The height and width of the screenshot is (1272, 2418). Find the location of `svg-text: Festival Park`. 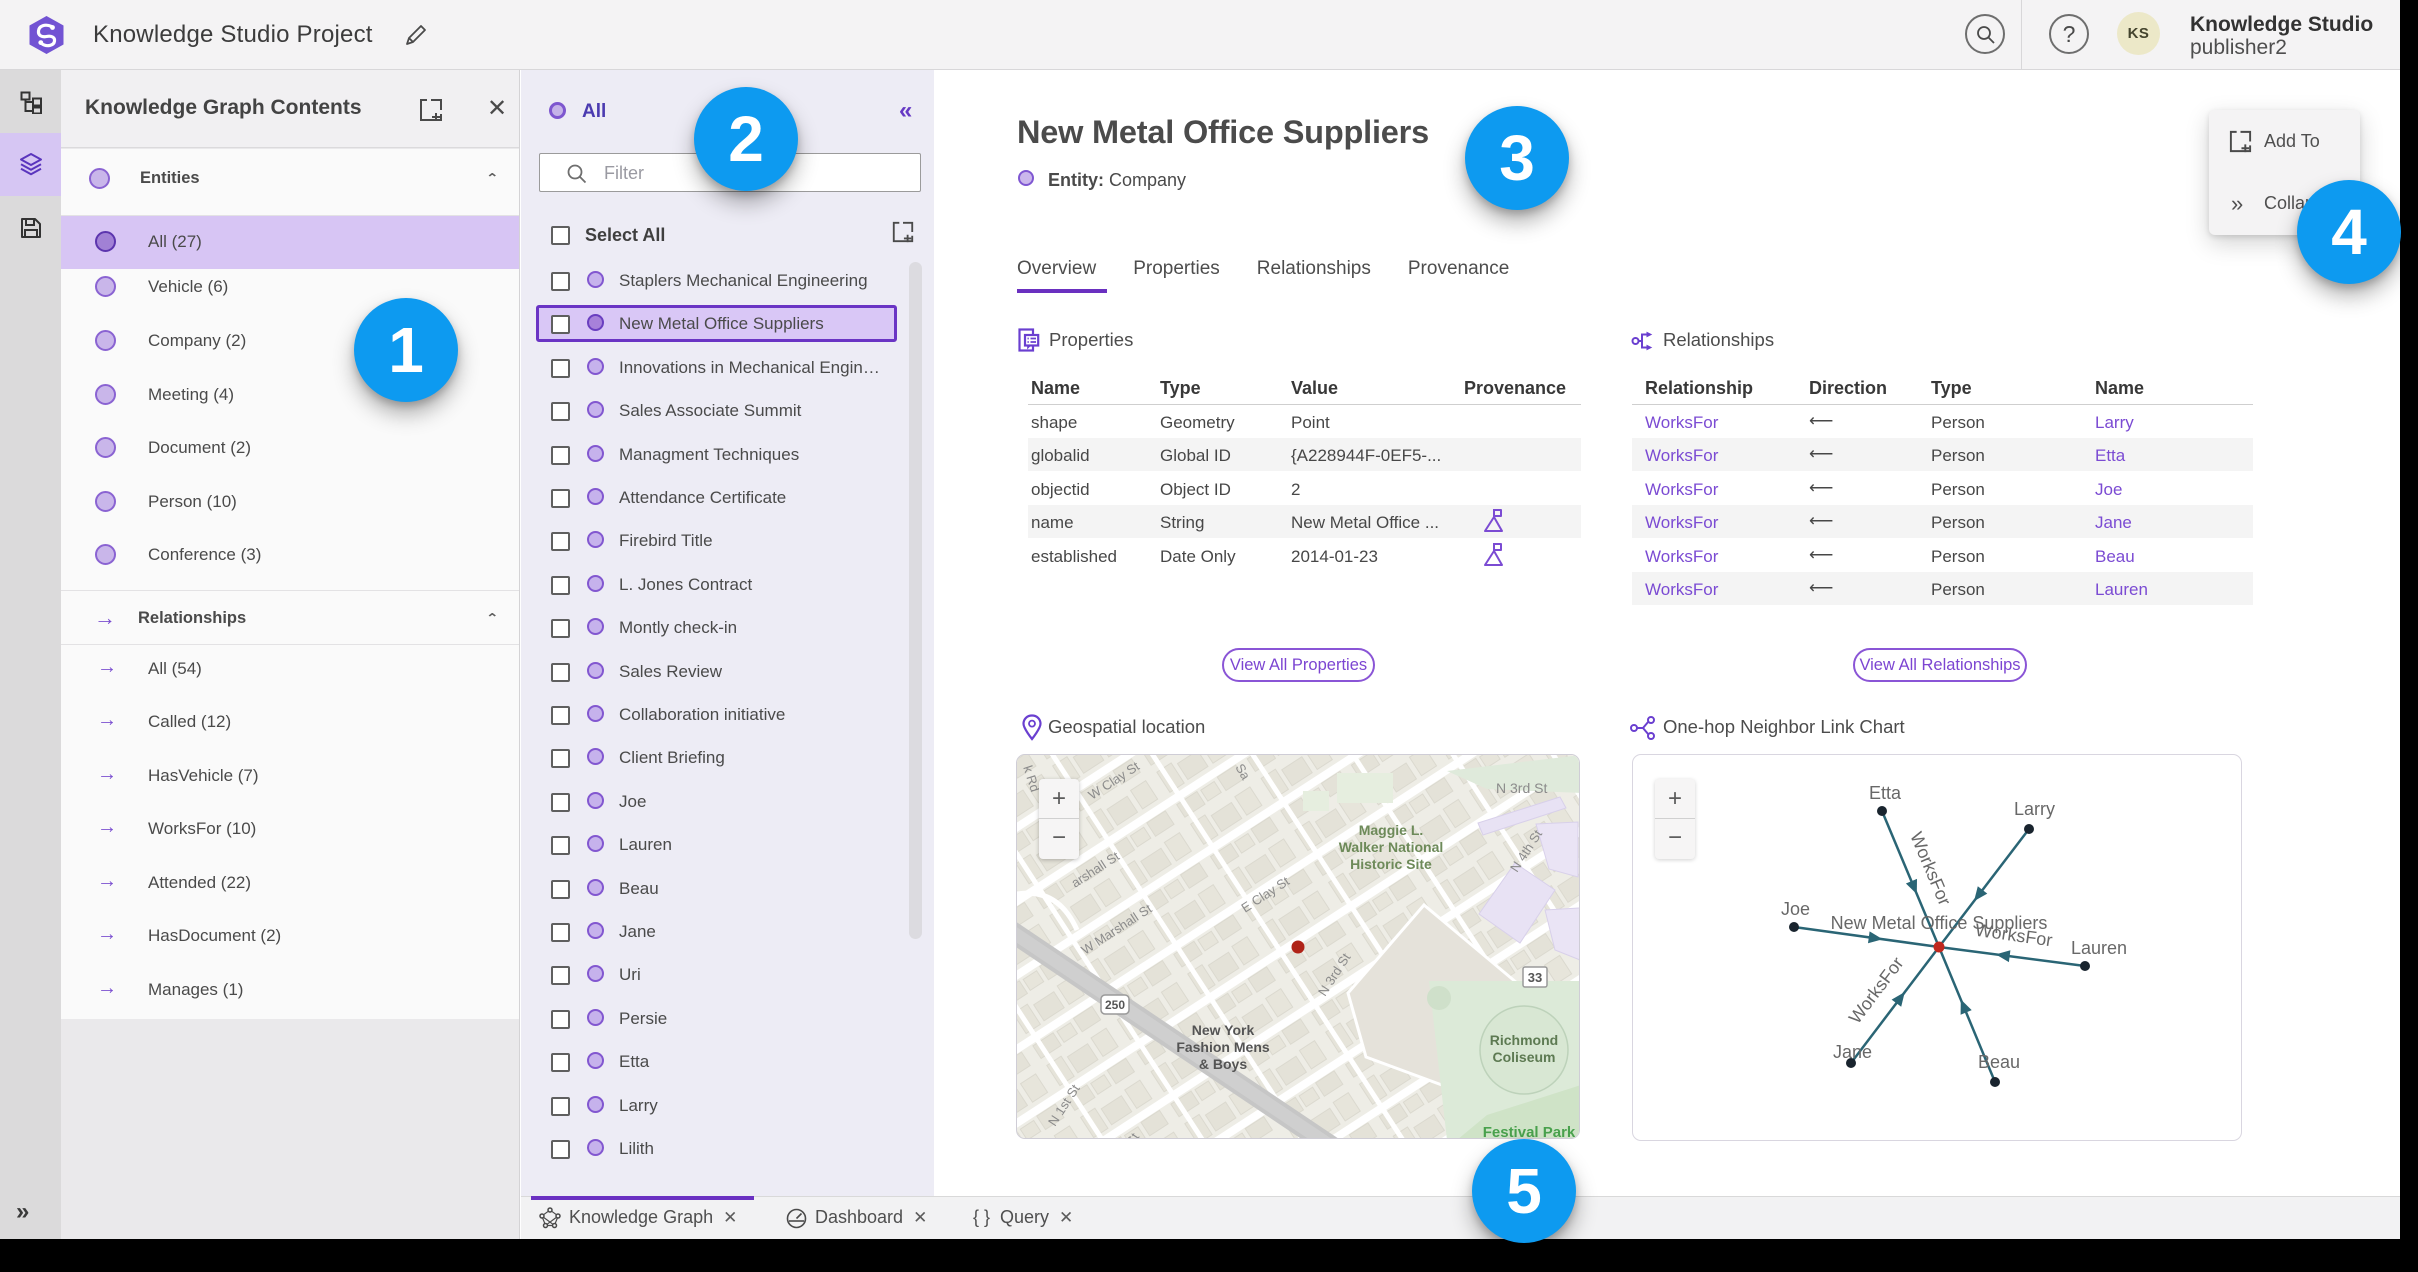

svg-text: Festival Park is located at coordinates (1529, 1131).